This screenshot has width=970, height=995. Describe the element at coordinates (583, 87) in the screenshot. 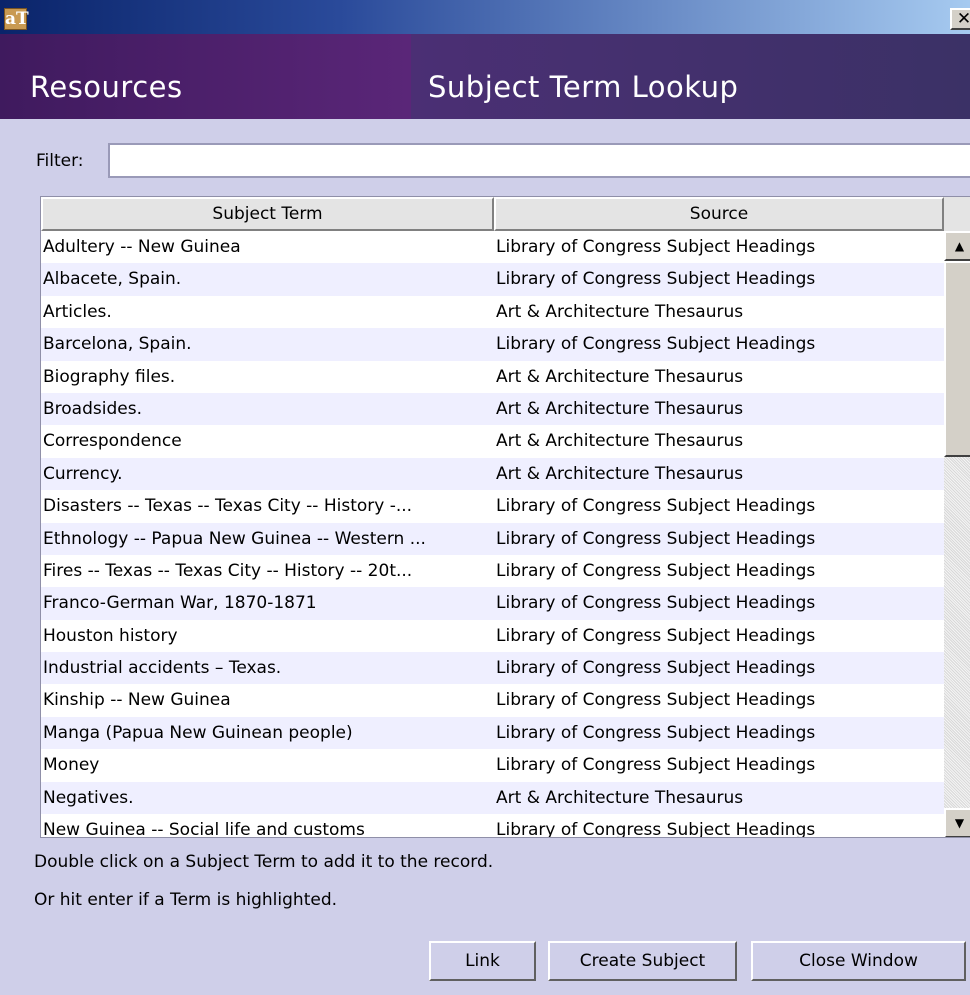

I see `dialog-title: Subject Term Lookup` at that location.